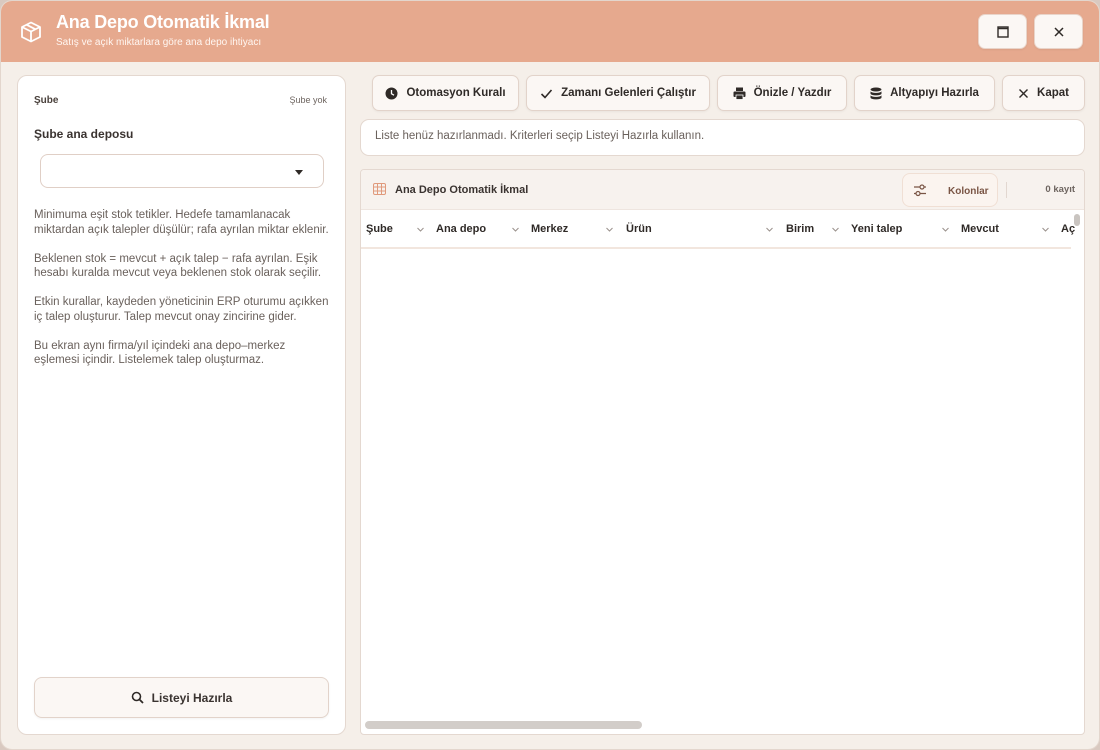 This screenshot has height=750, width=1100. I want to click on record-count: 0 kayıt, so click(1060, 189).